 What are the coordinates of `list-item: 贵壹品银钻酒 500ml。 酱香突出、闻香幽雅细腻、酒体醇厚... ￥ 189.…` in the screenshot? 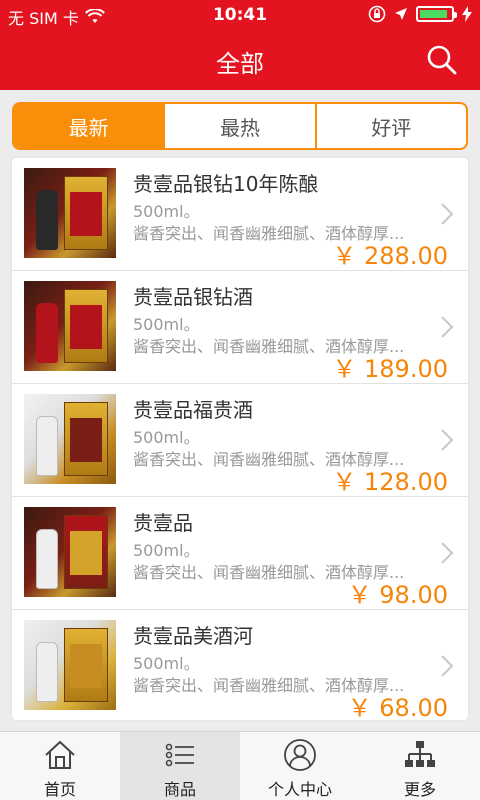 It's located at (240, 327).